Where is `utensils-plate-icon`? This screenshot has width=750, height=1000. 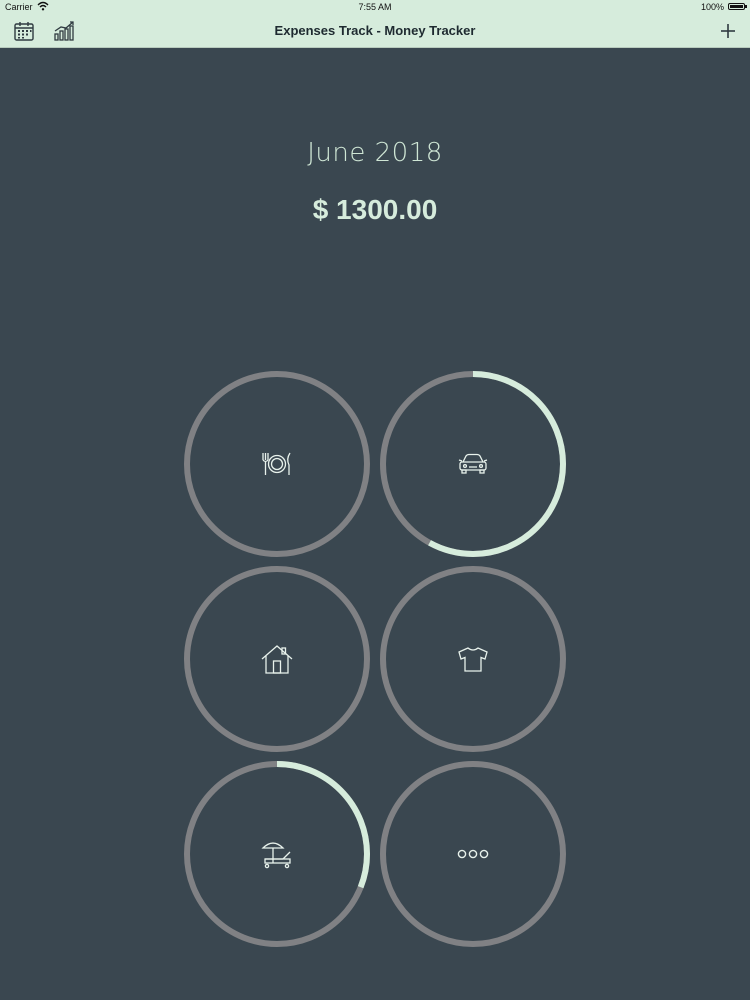 utensils-plate-icon is located at coordinates (277, 464).